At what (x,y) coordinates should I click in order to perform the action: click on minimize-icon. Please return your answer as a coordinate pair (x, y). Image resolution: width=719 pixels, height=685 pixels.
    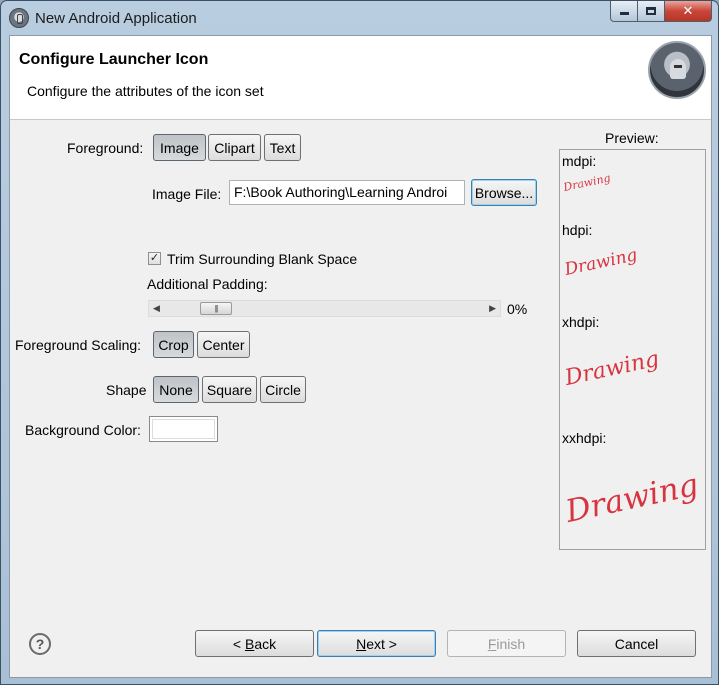
    Looking at the image, I should click on (624, 13).